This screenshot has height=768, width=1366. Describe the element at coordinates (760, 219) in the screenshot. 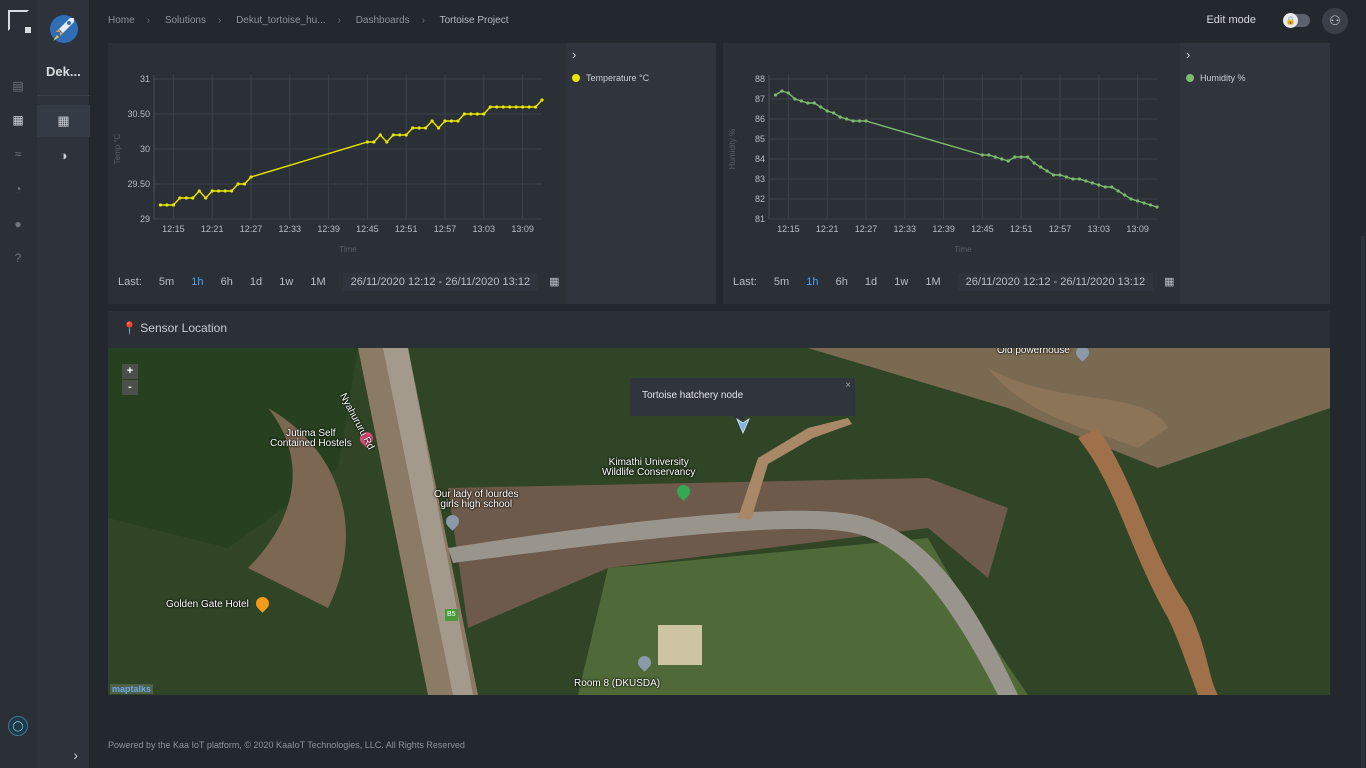

I see `y-tick-label: 81` at that location.